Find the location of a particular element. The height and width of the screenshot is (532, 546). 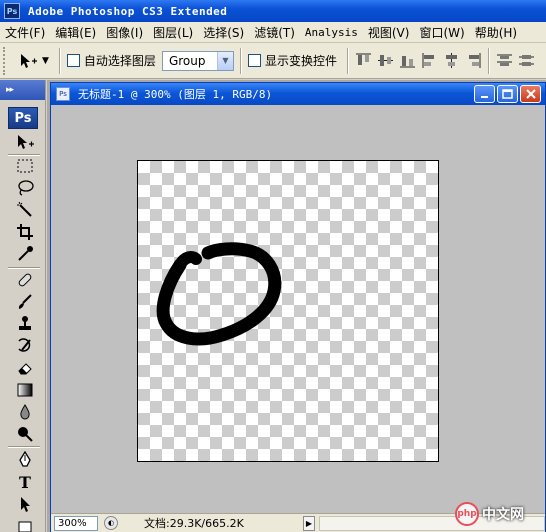

pen-tool-button is located at coordinates (25, 460).